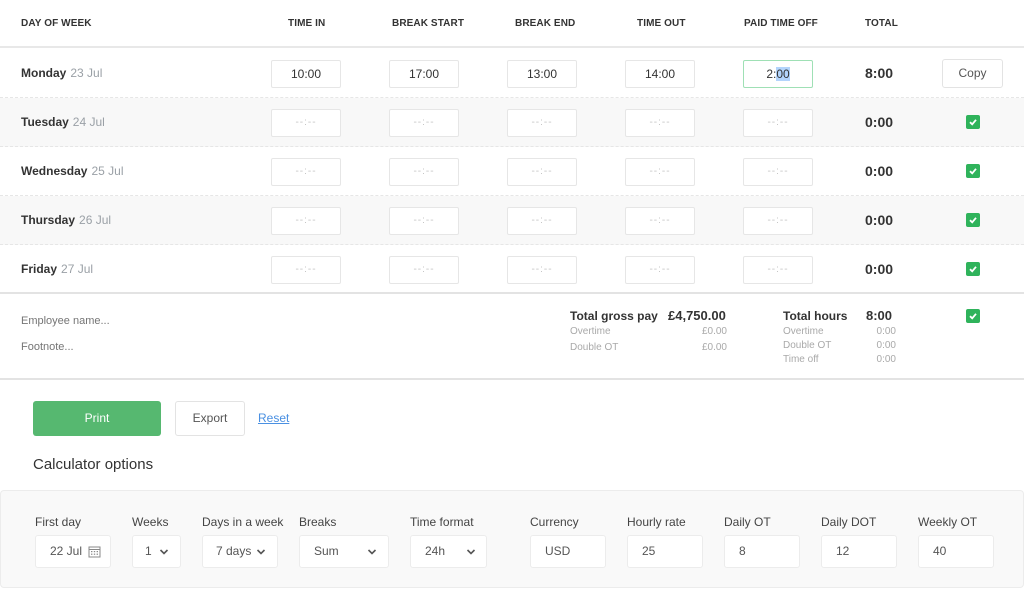 The width and height of the screenshot is (1024, 590). What do you see at coordinates (39, 269) in the screenshot?
I see `day-name: Friday` at bounding box center [39, 269].